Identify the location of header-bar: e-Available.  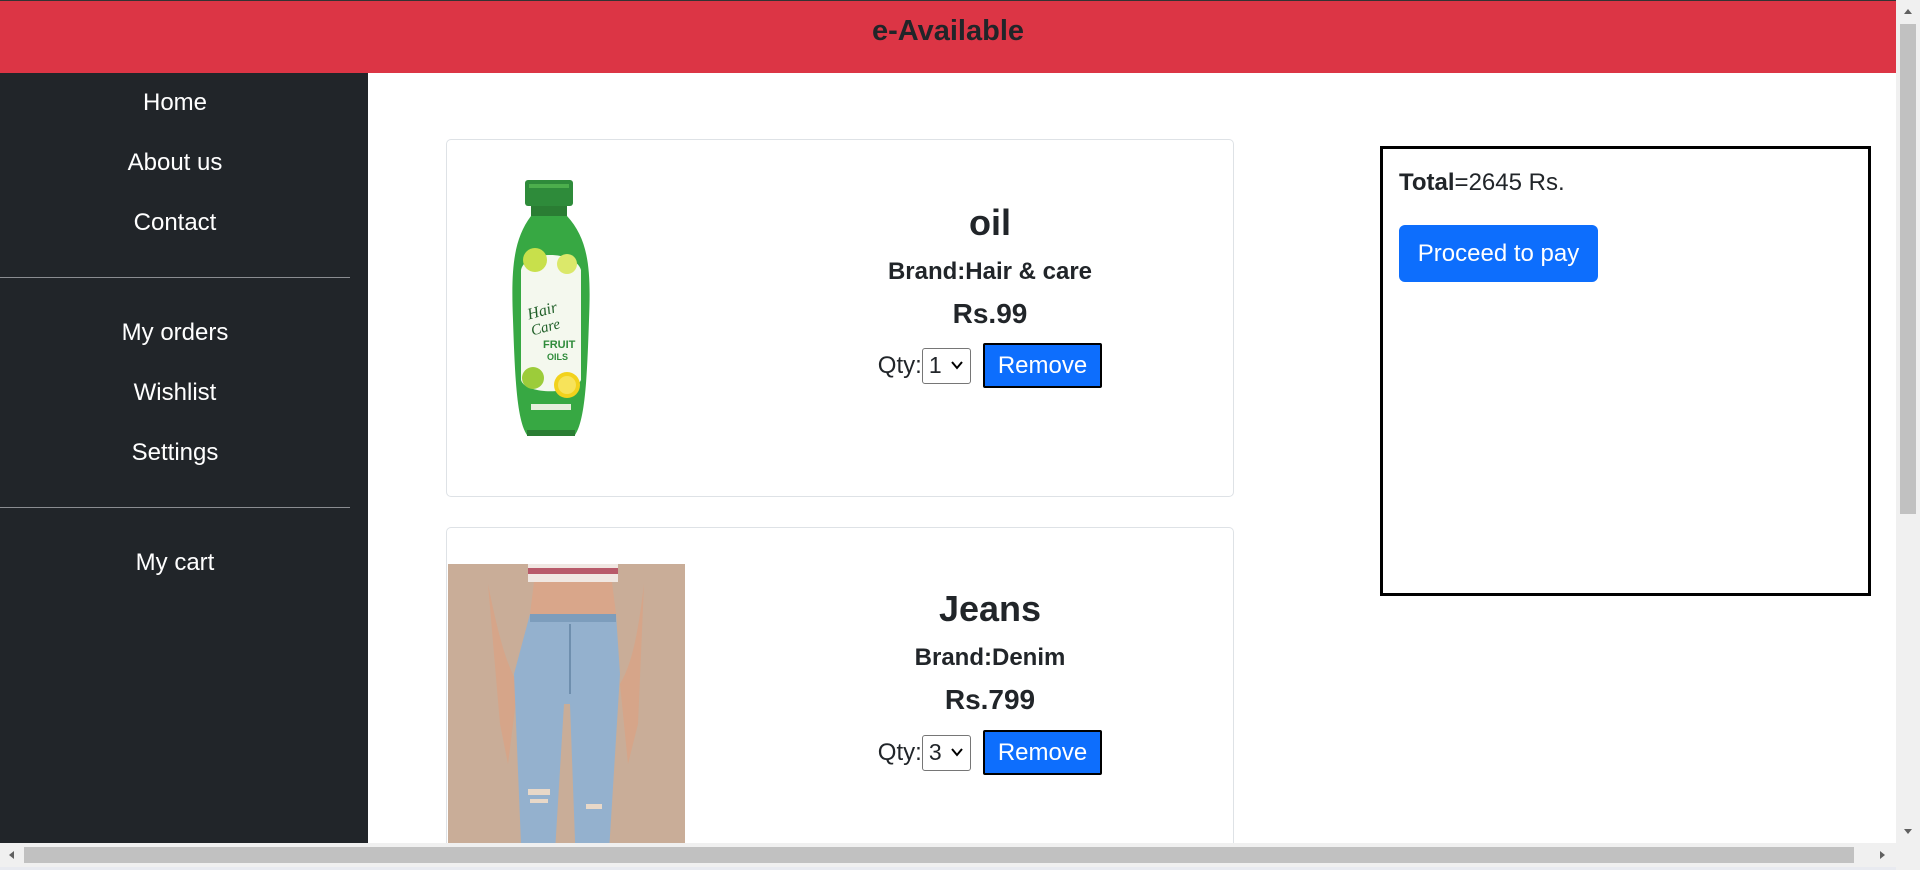
(948, 36).